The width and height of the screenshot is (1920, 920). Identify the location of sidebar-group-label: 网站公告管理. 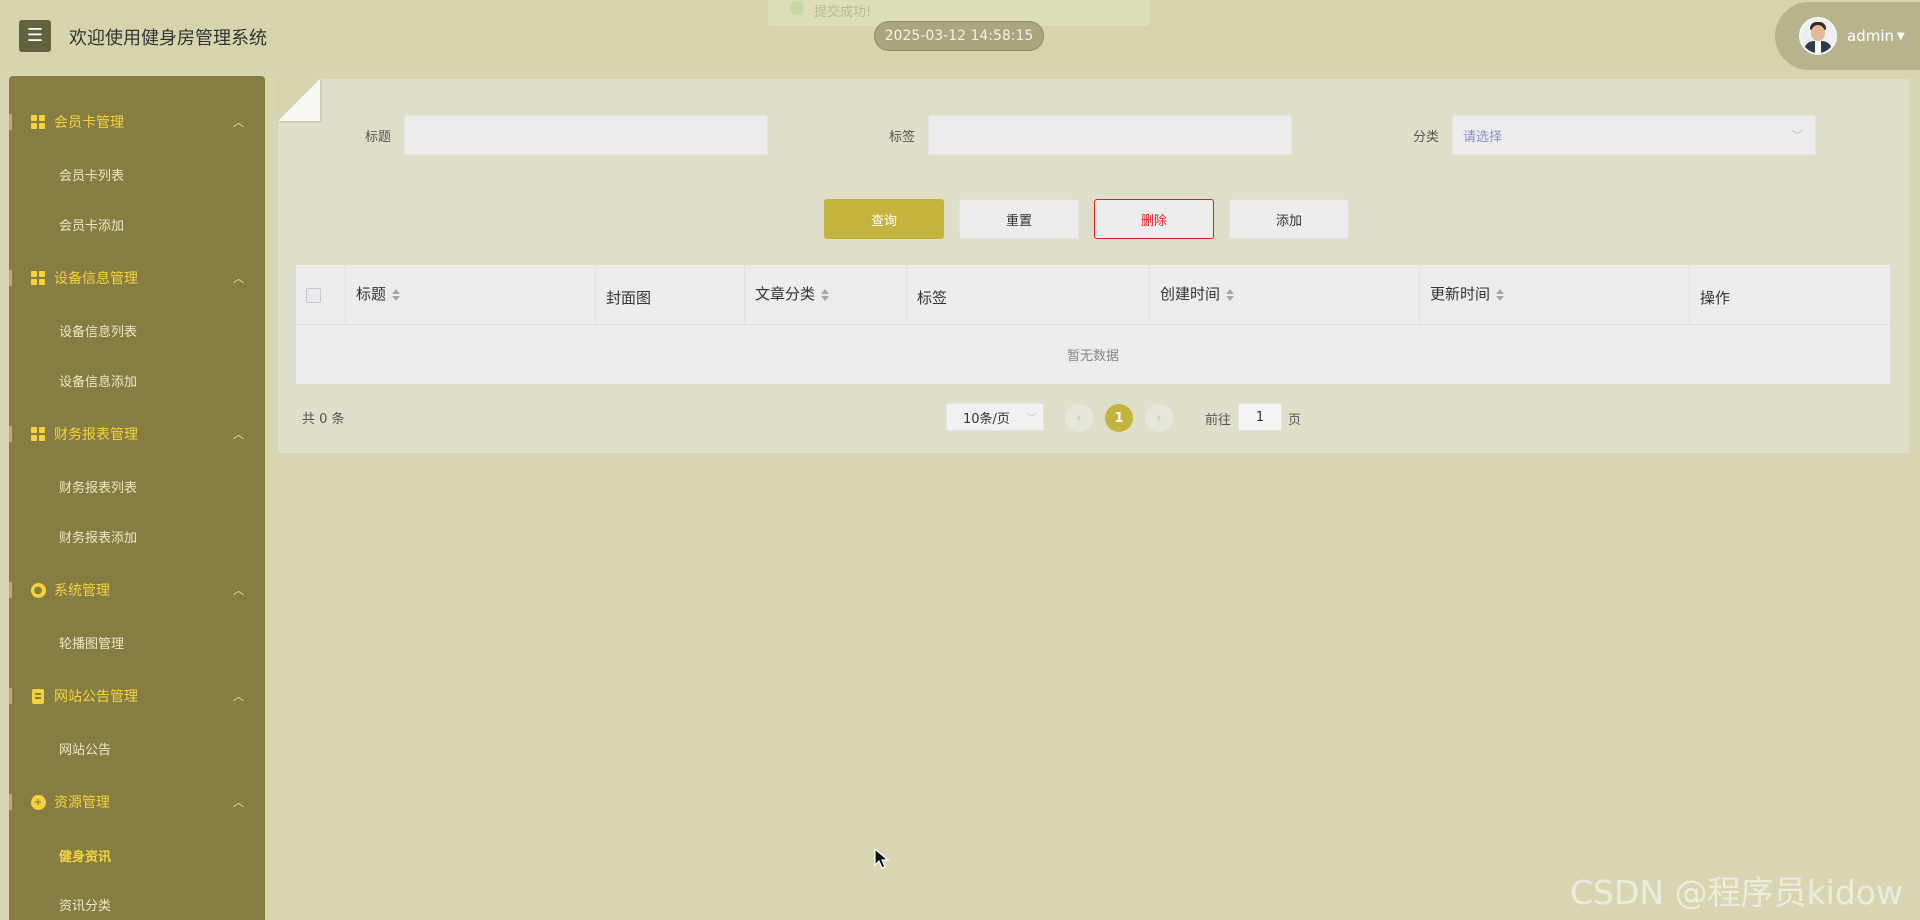
(96, 697).